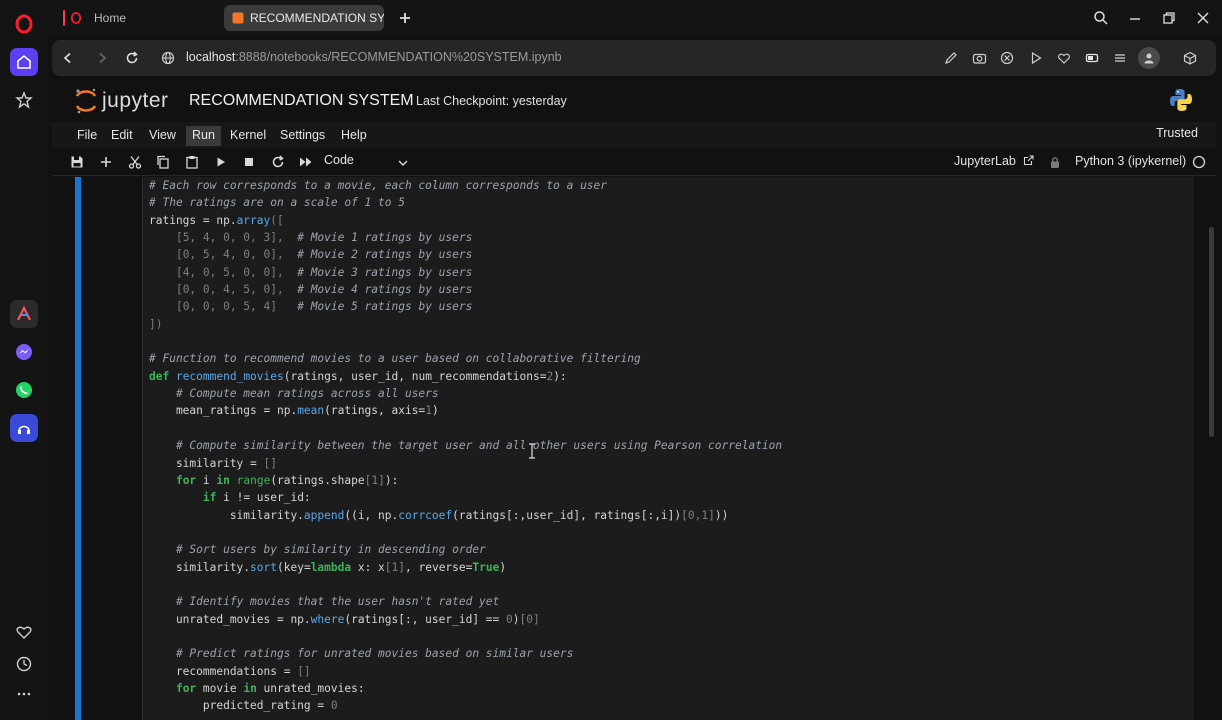 The height and width of the screenshot is (720, 1222). I want to click on jupyter-logo-icon, so click(86, 103).